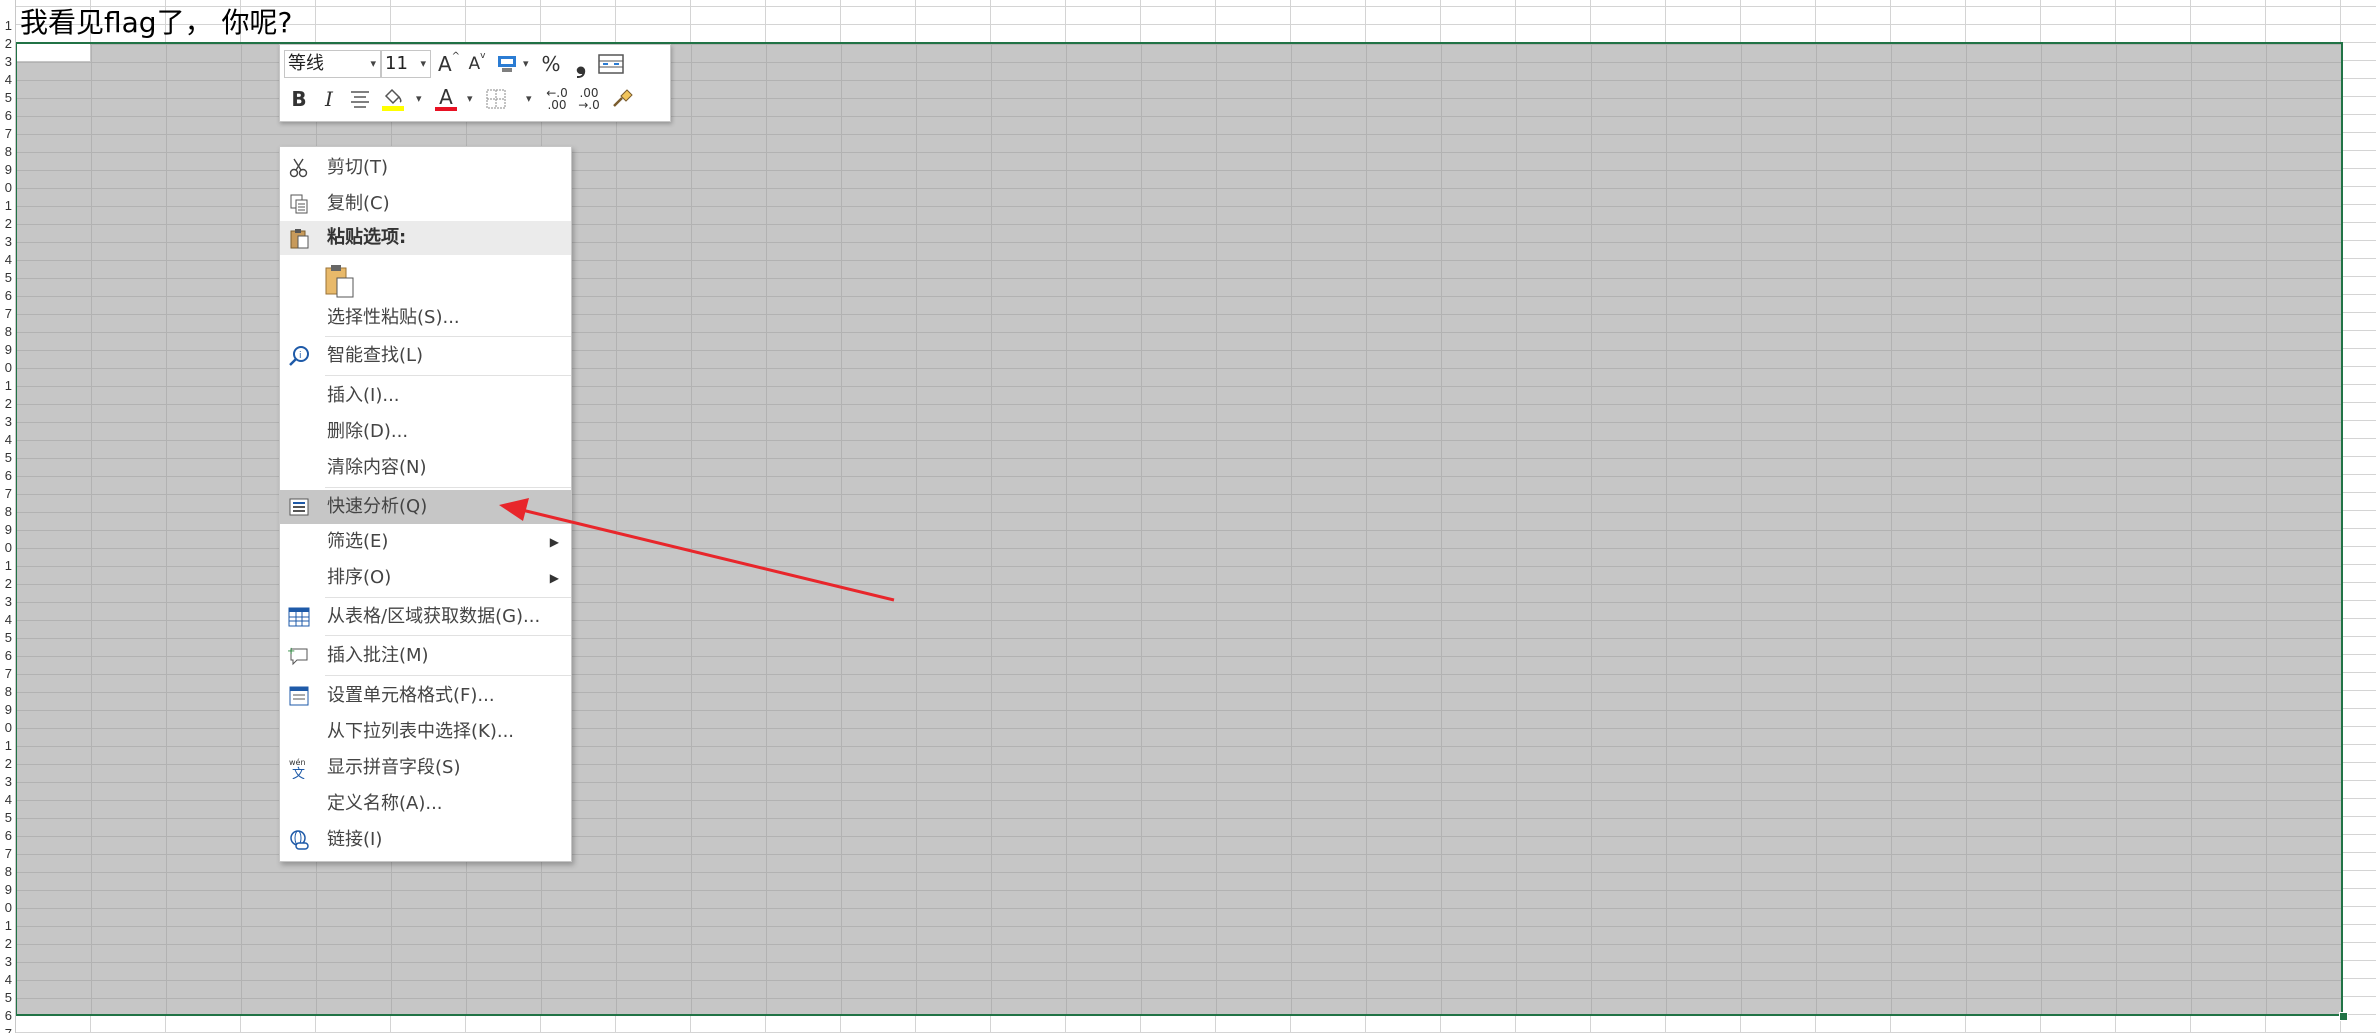 The image size is (2376, 1033). I want to click on menu-item-cut: 剪切(T), so click(425, 168).